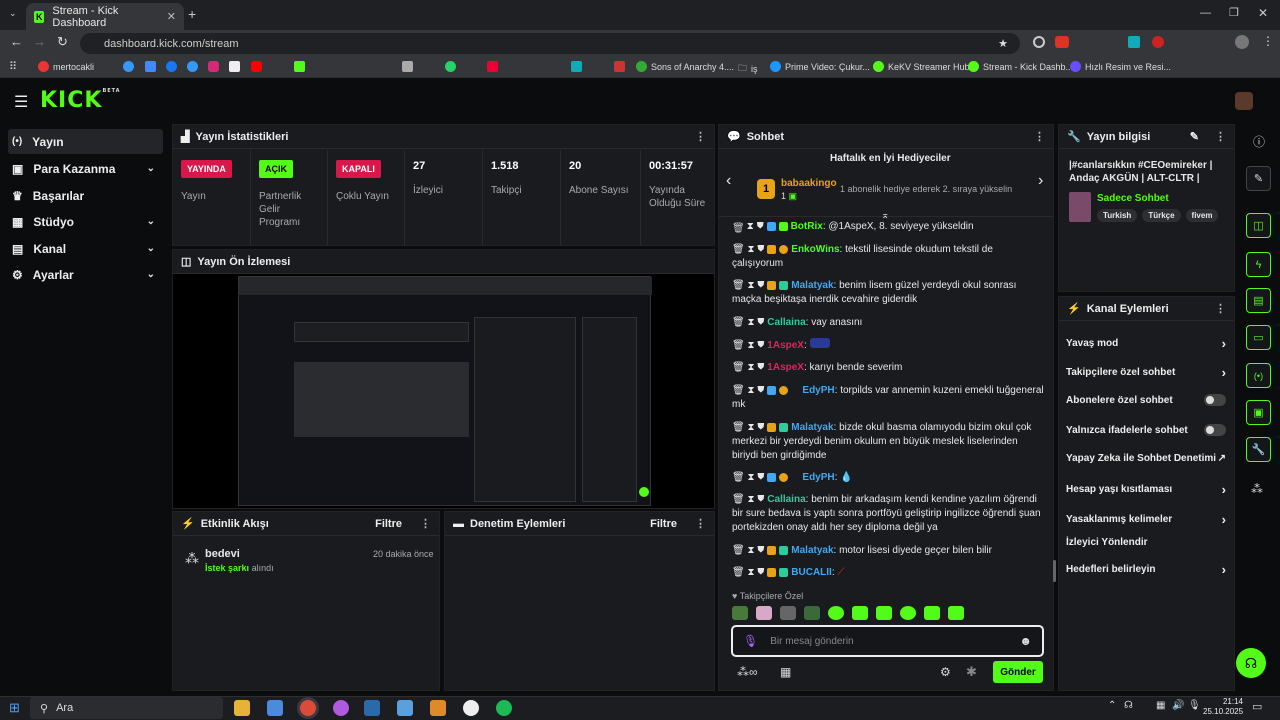 The width and height of the screenshot is (1280, 720). Describe the element at coordinates (80, 100) in the screenshot. I see `kick-logo: KICKBETA` at that location.